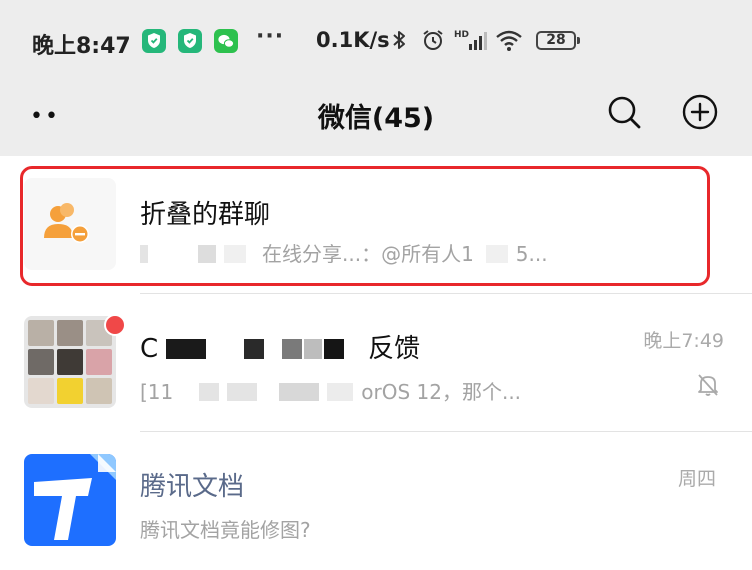 Image resolution: width=752 pixels, height=570 pixels. Describe the element at coordinates (115, 325) in the screenshot. I see `unread-dot` at that location.